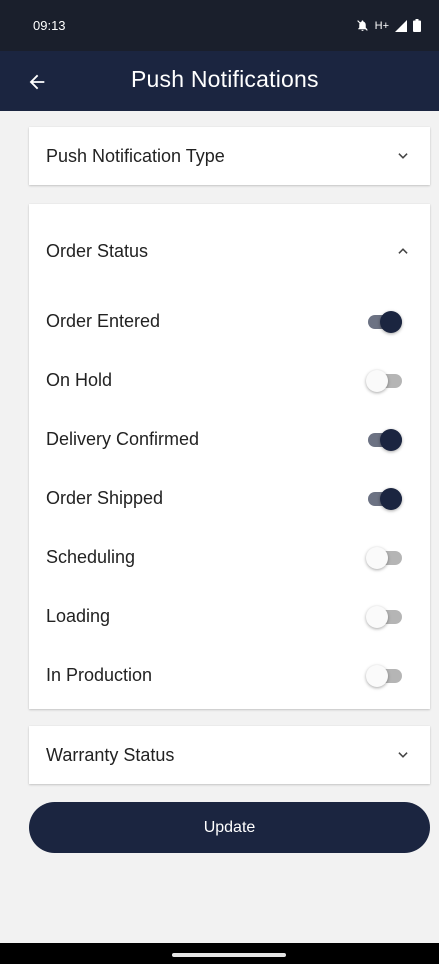  Describe the element at coordinates (219, 25) in the screenshot. I see `status-bar: 09:13 H+` at that location.